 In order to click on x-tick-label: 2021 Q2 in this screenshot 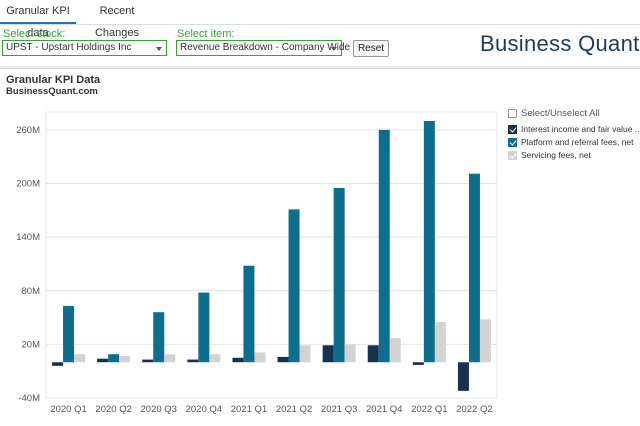, I will do `click(294, 409)`.